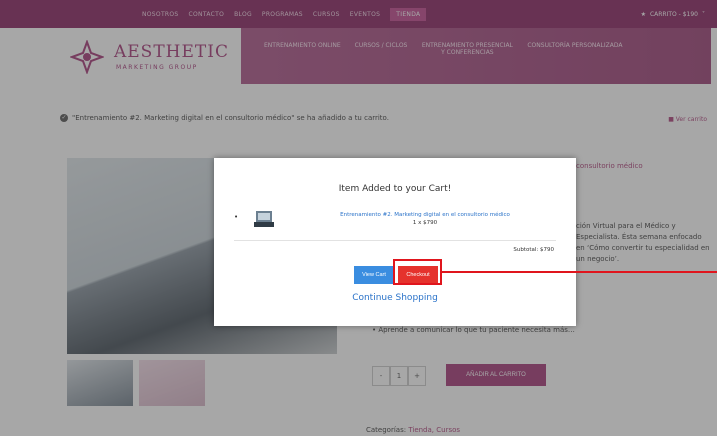 This screenshot has height=436, width=717. I want to click on modal-title: Item Added to your Cart!, so click(395, 189).